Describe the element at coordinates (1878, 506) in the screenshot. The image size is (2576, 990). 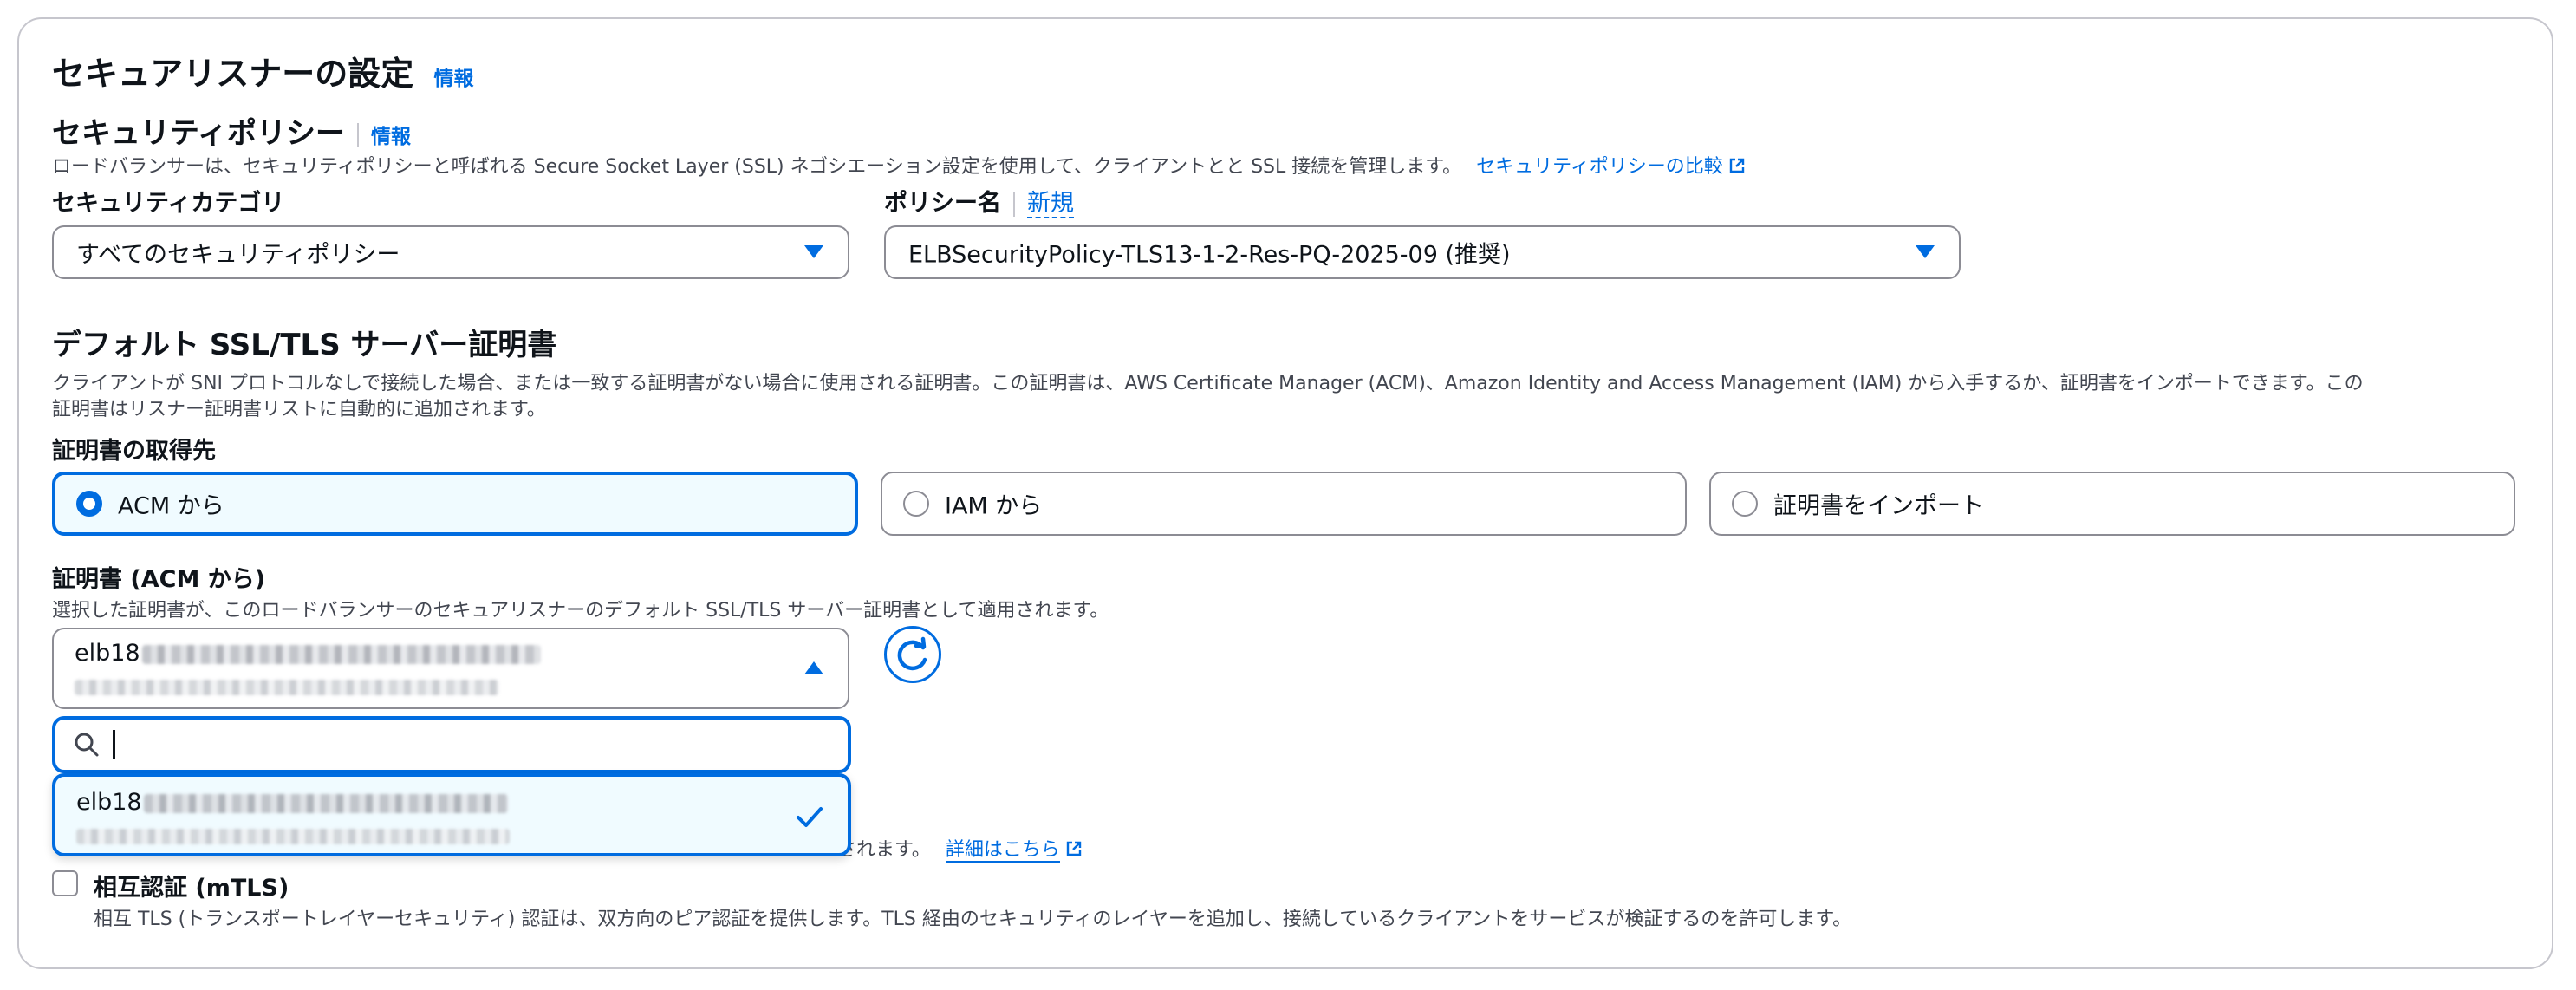
I see `source-tile-import-label: 証明書をインポート` at that location.